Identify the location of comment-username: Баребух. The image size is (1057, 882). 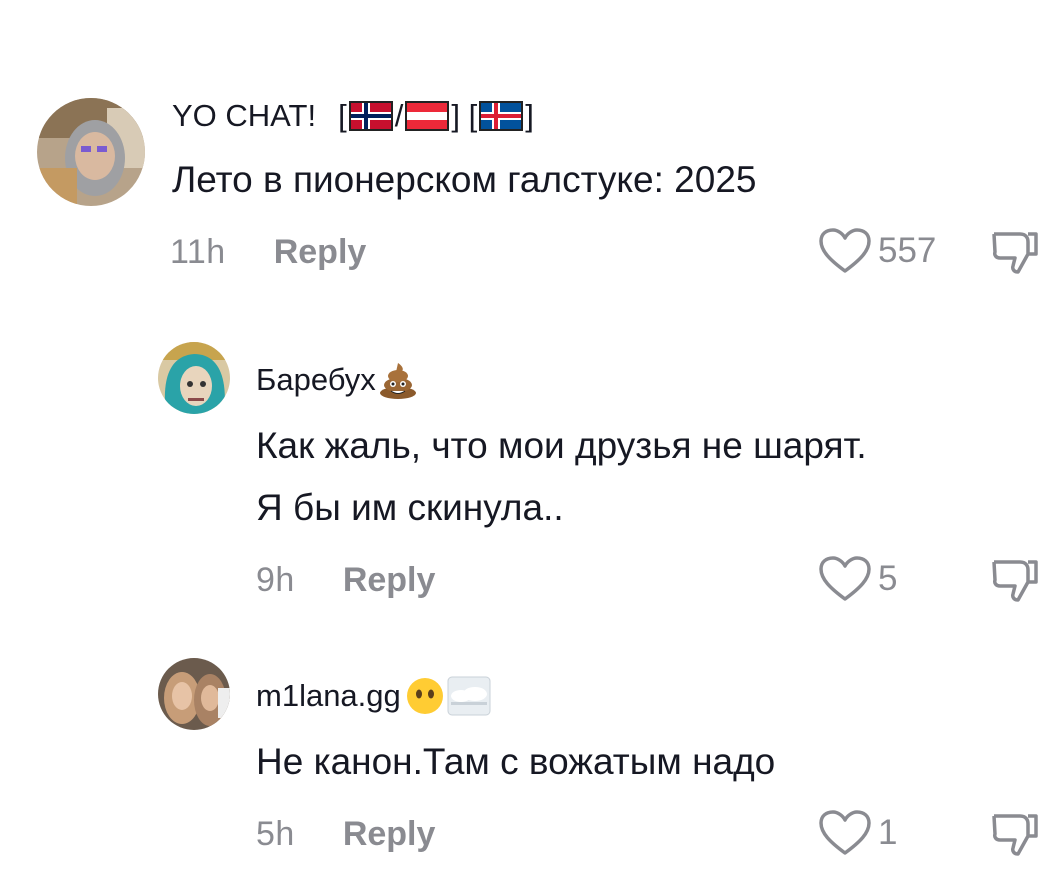
(337, 380).